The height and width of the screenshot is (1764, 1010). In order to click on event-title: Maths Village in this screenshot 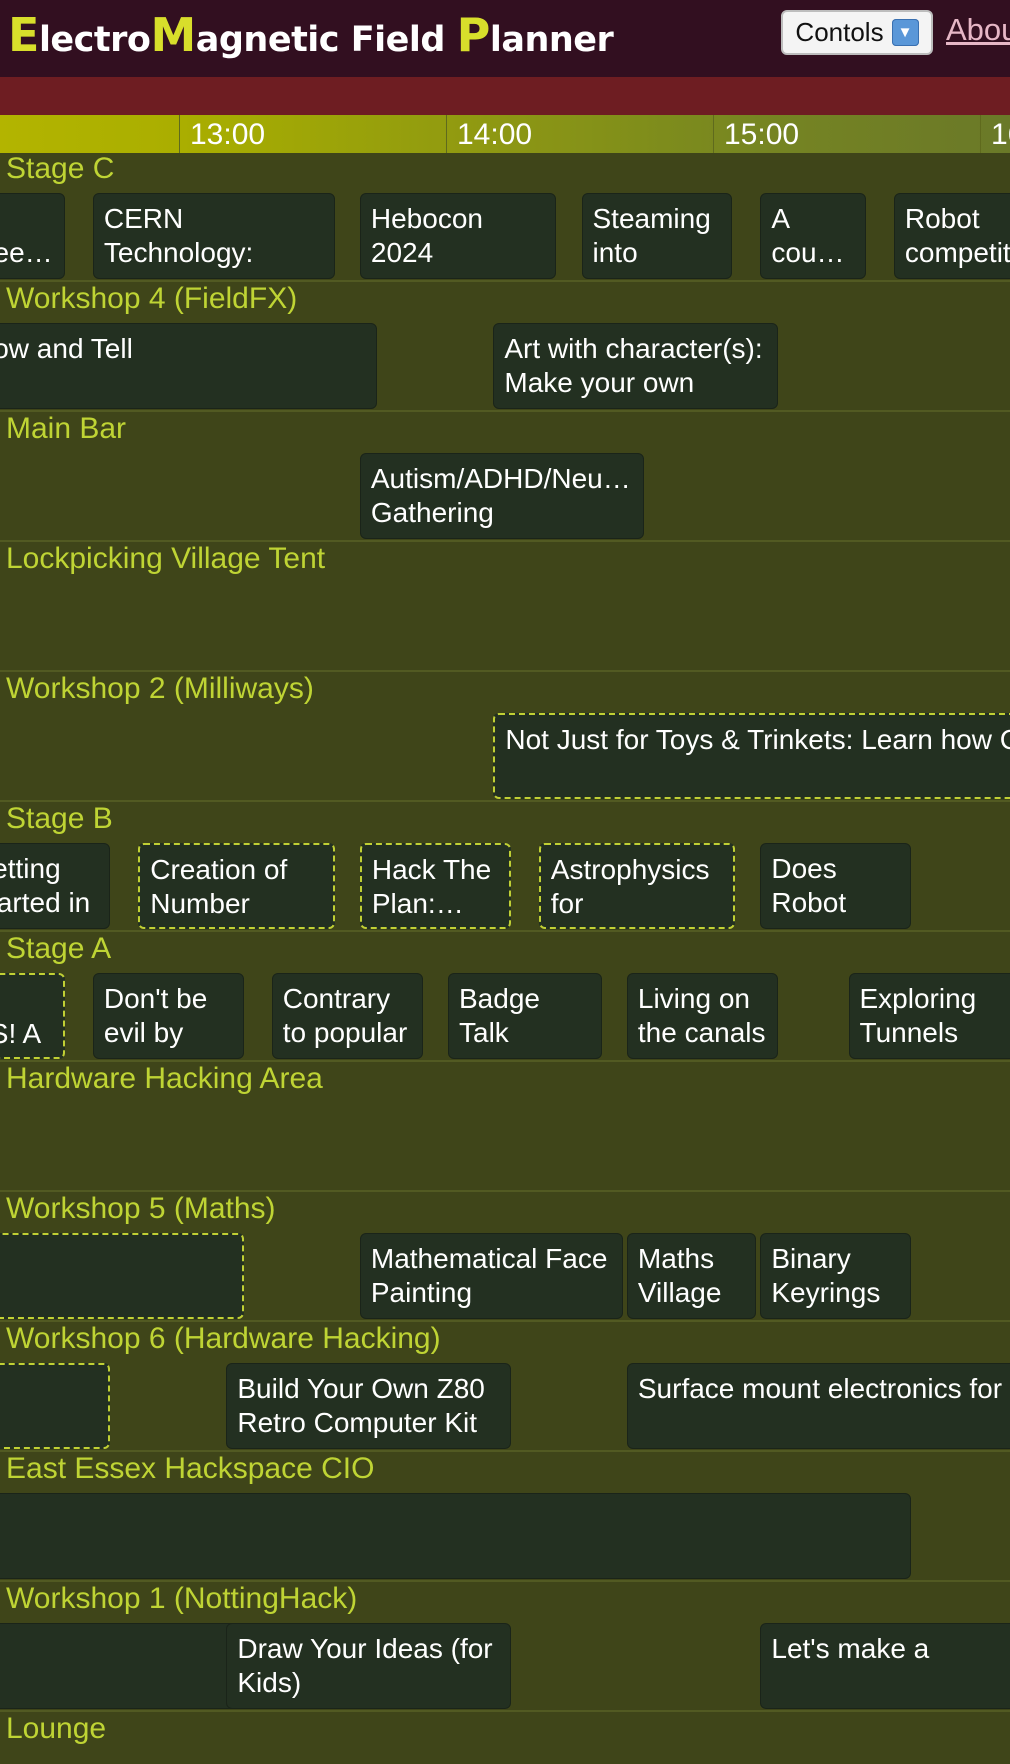, I will do `click(679, 1275)`.